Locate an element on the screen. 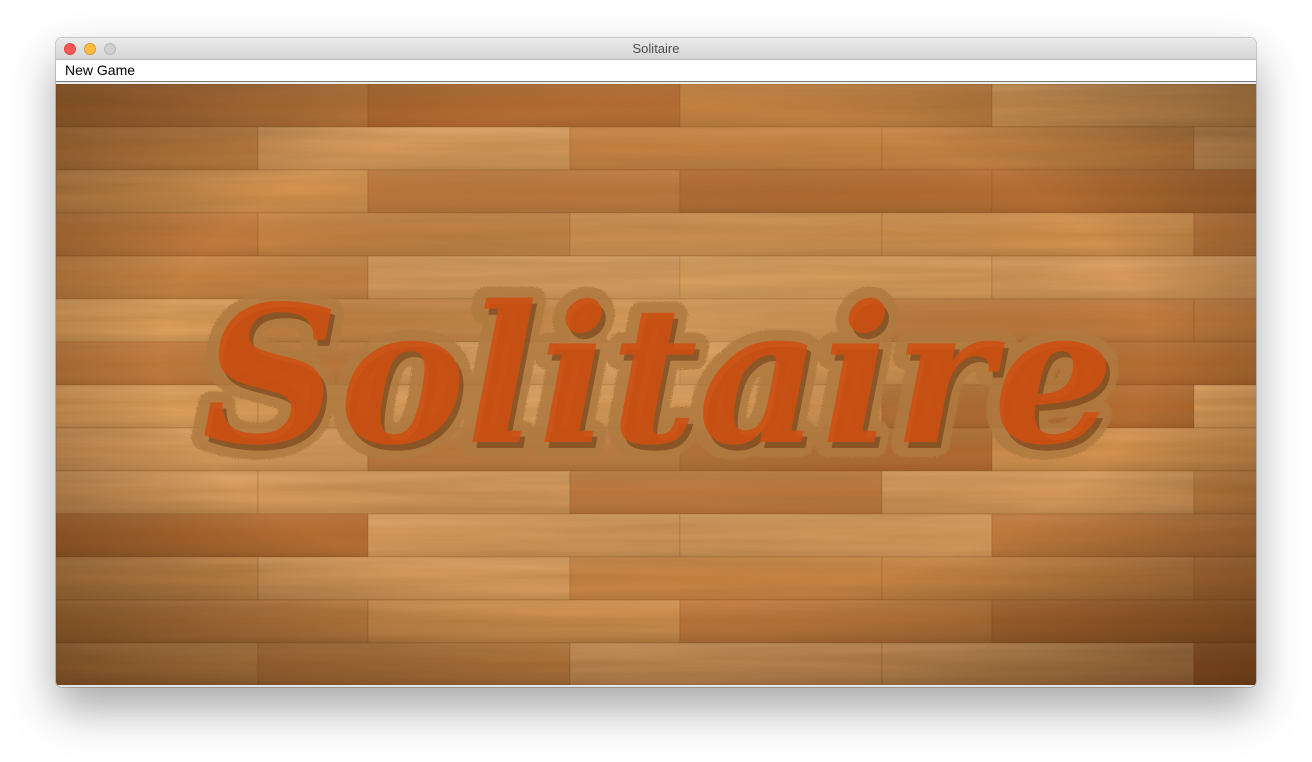 The width and height of the screenshot is (1312, 762). window-bottom-edge is located at coordinates (656, 686).